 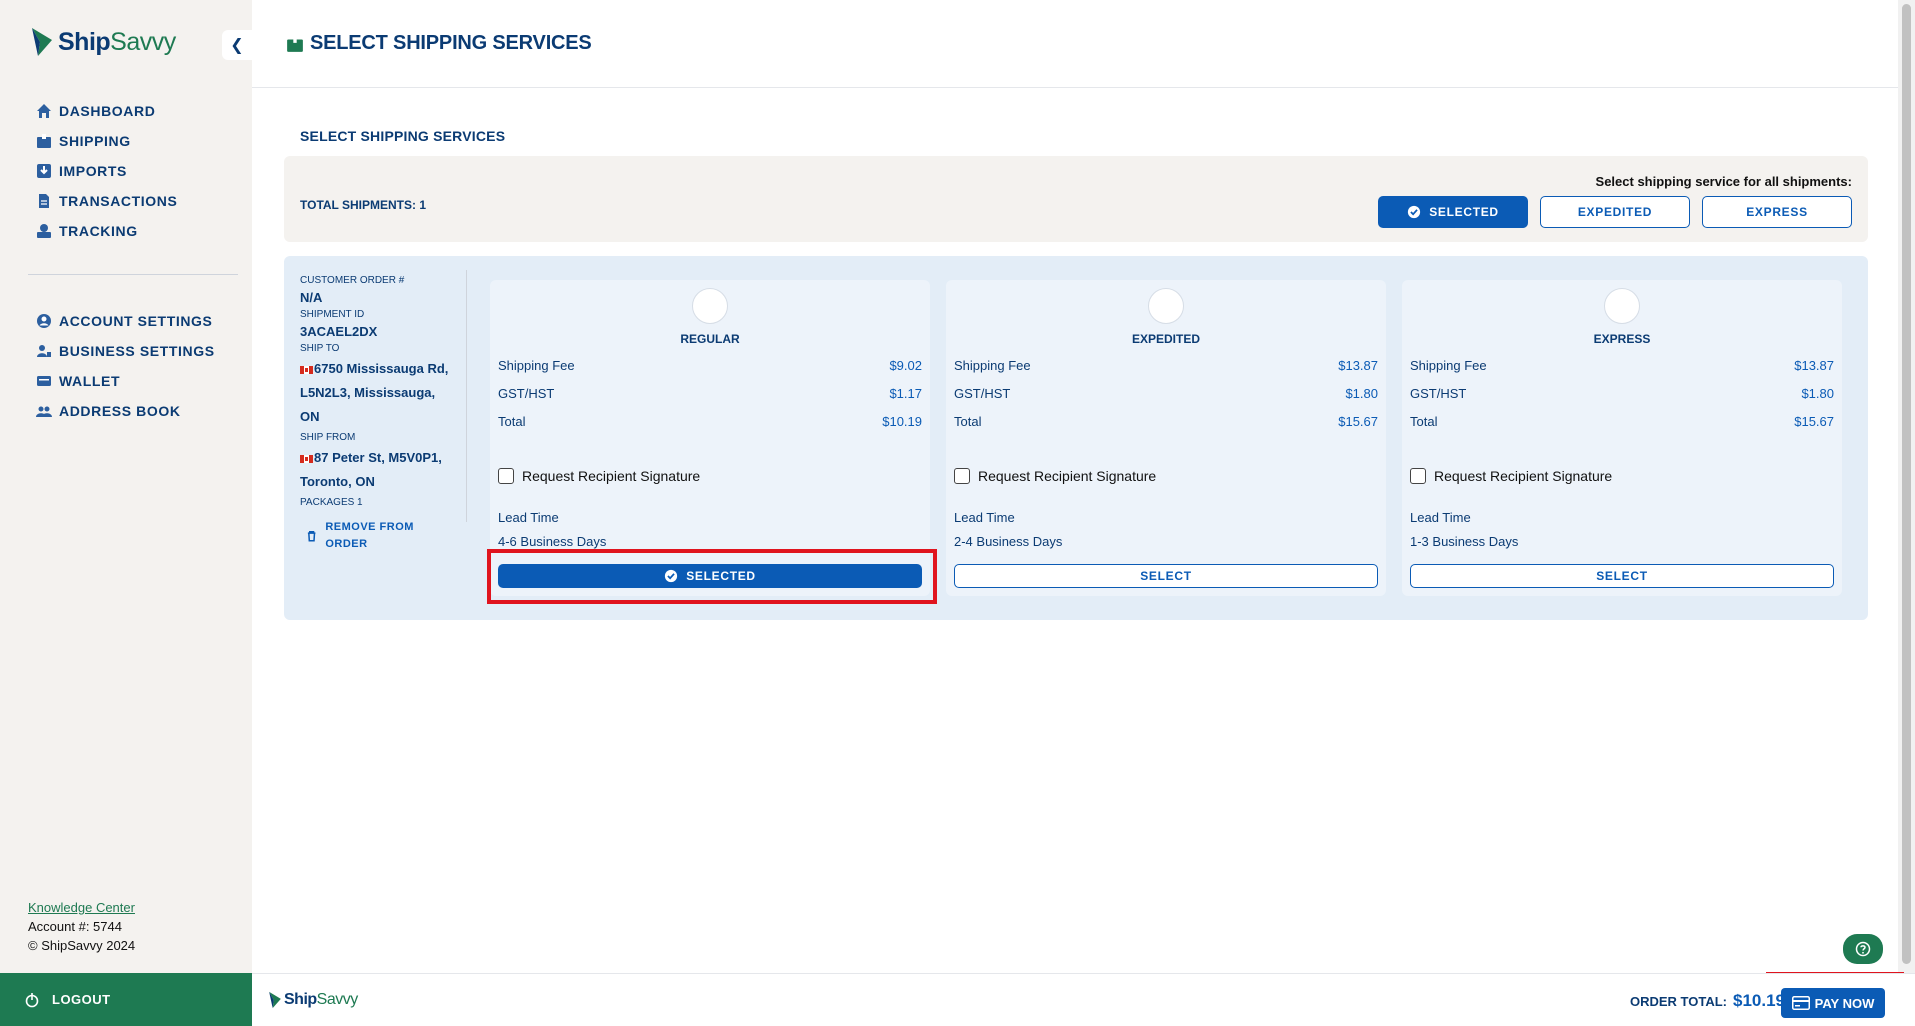 I want to click on service-name: EXPEDITED, so click(x=1165, y=339).